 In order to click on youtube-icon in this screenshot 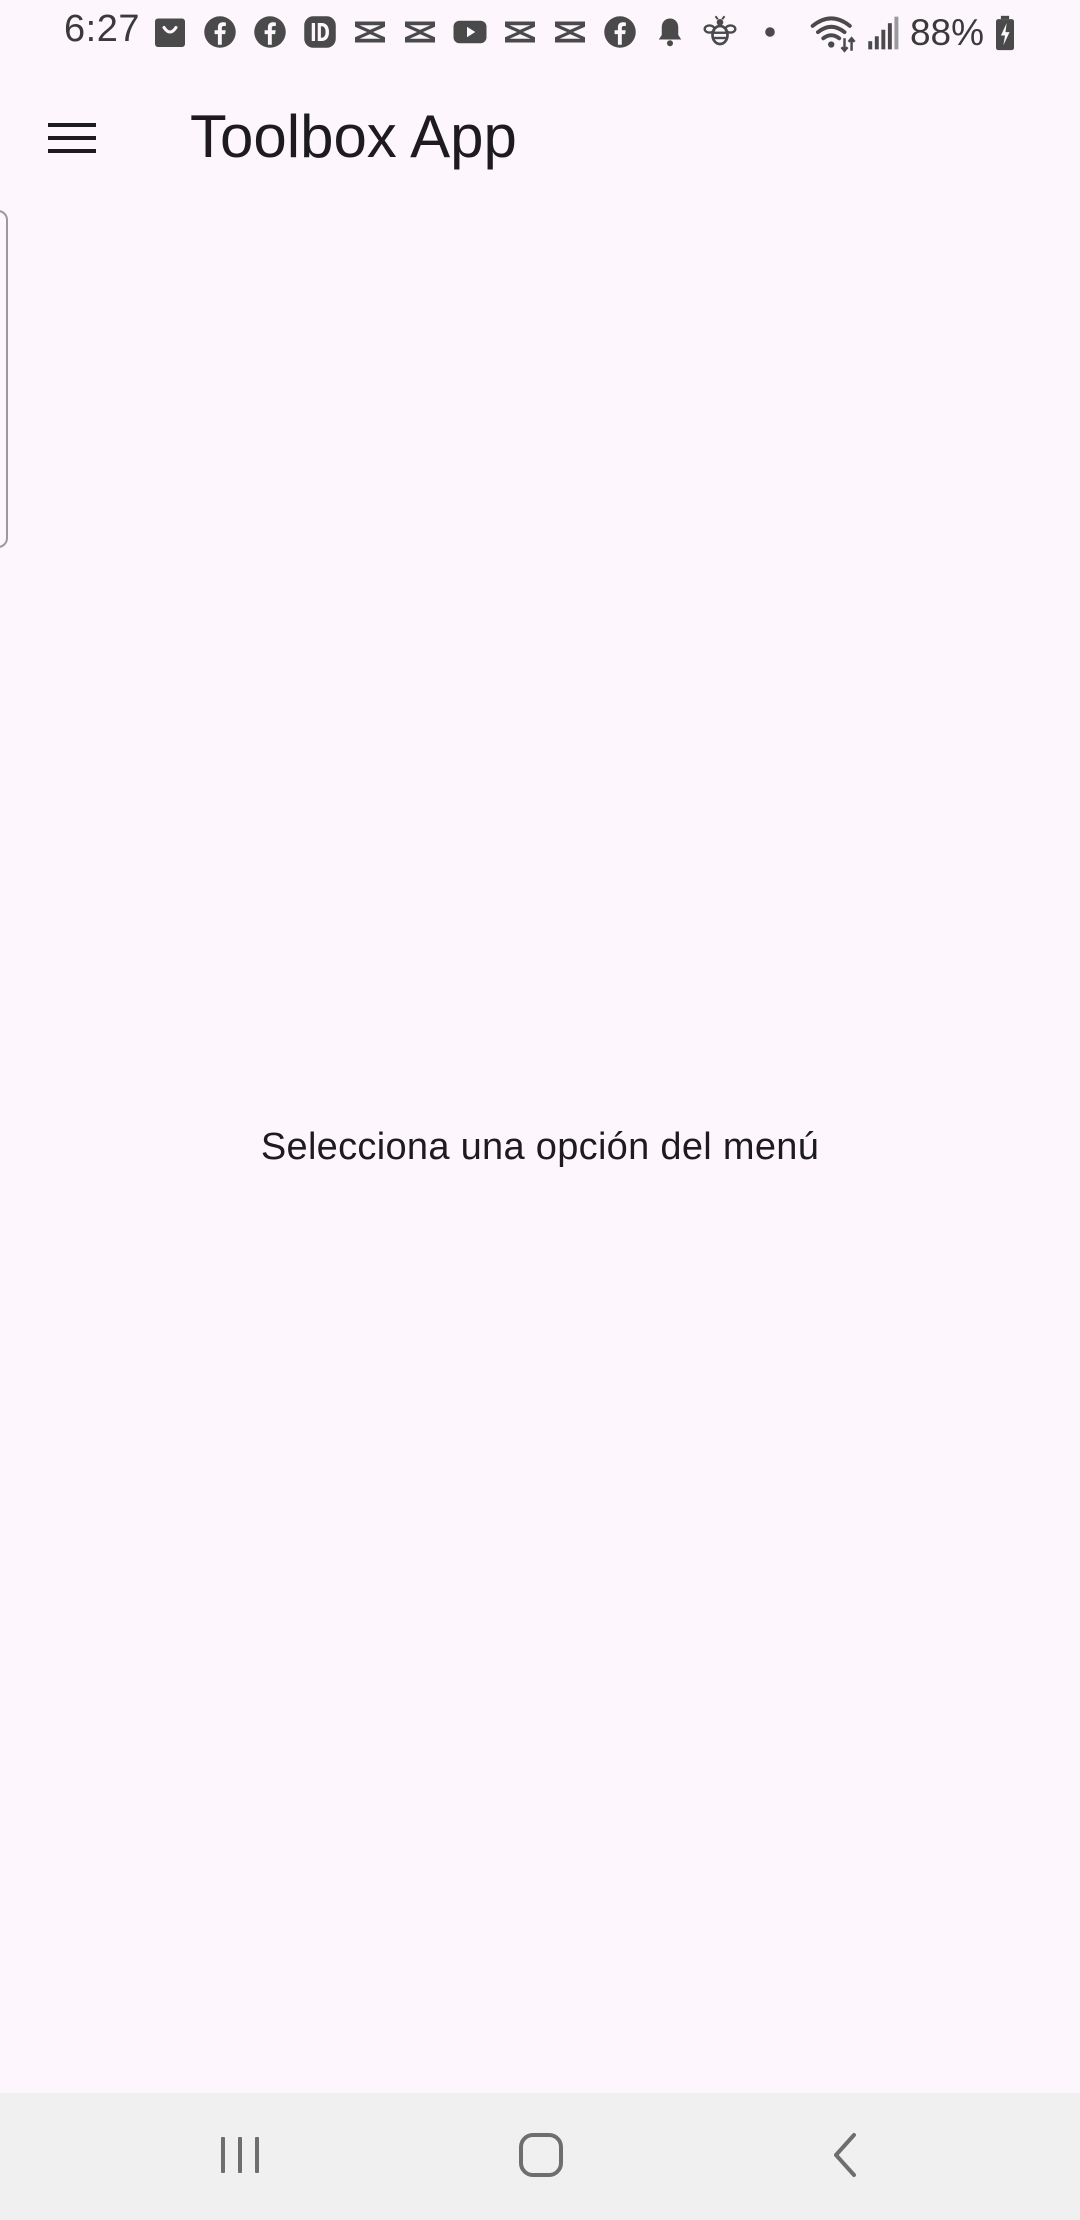, I will do `click(470, 32)`.